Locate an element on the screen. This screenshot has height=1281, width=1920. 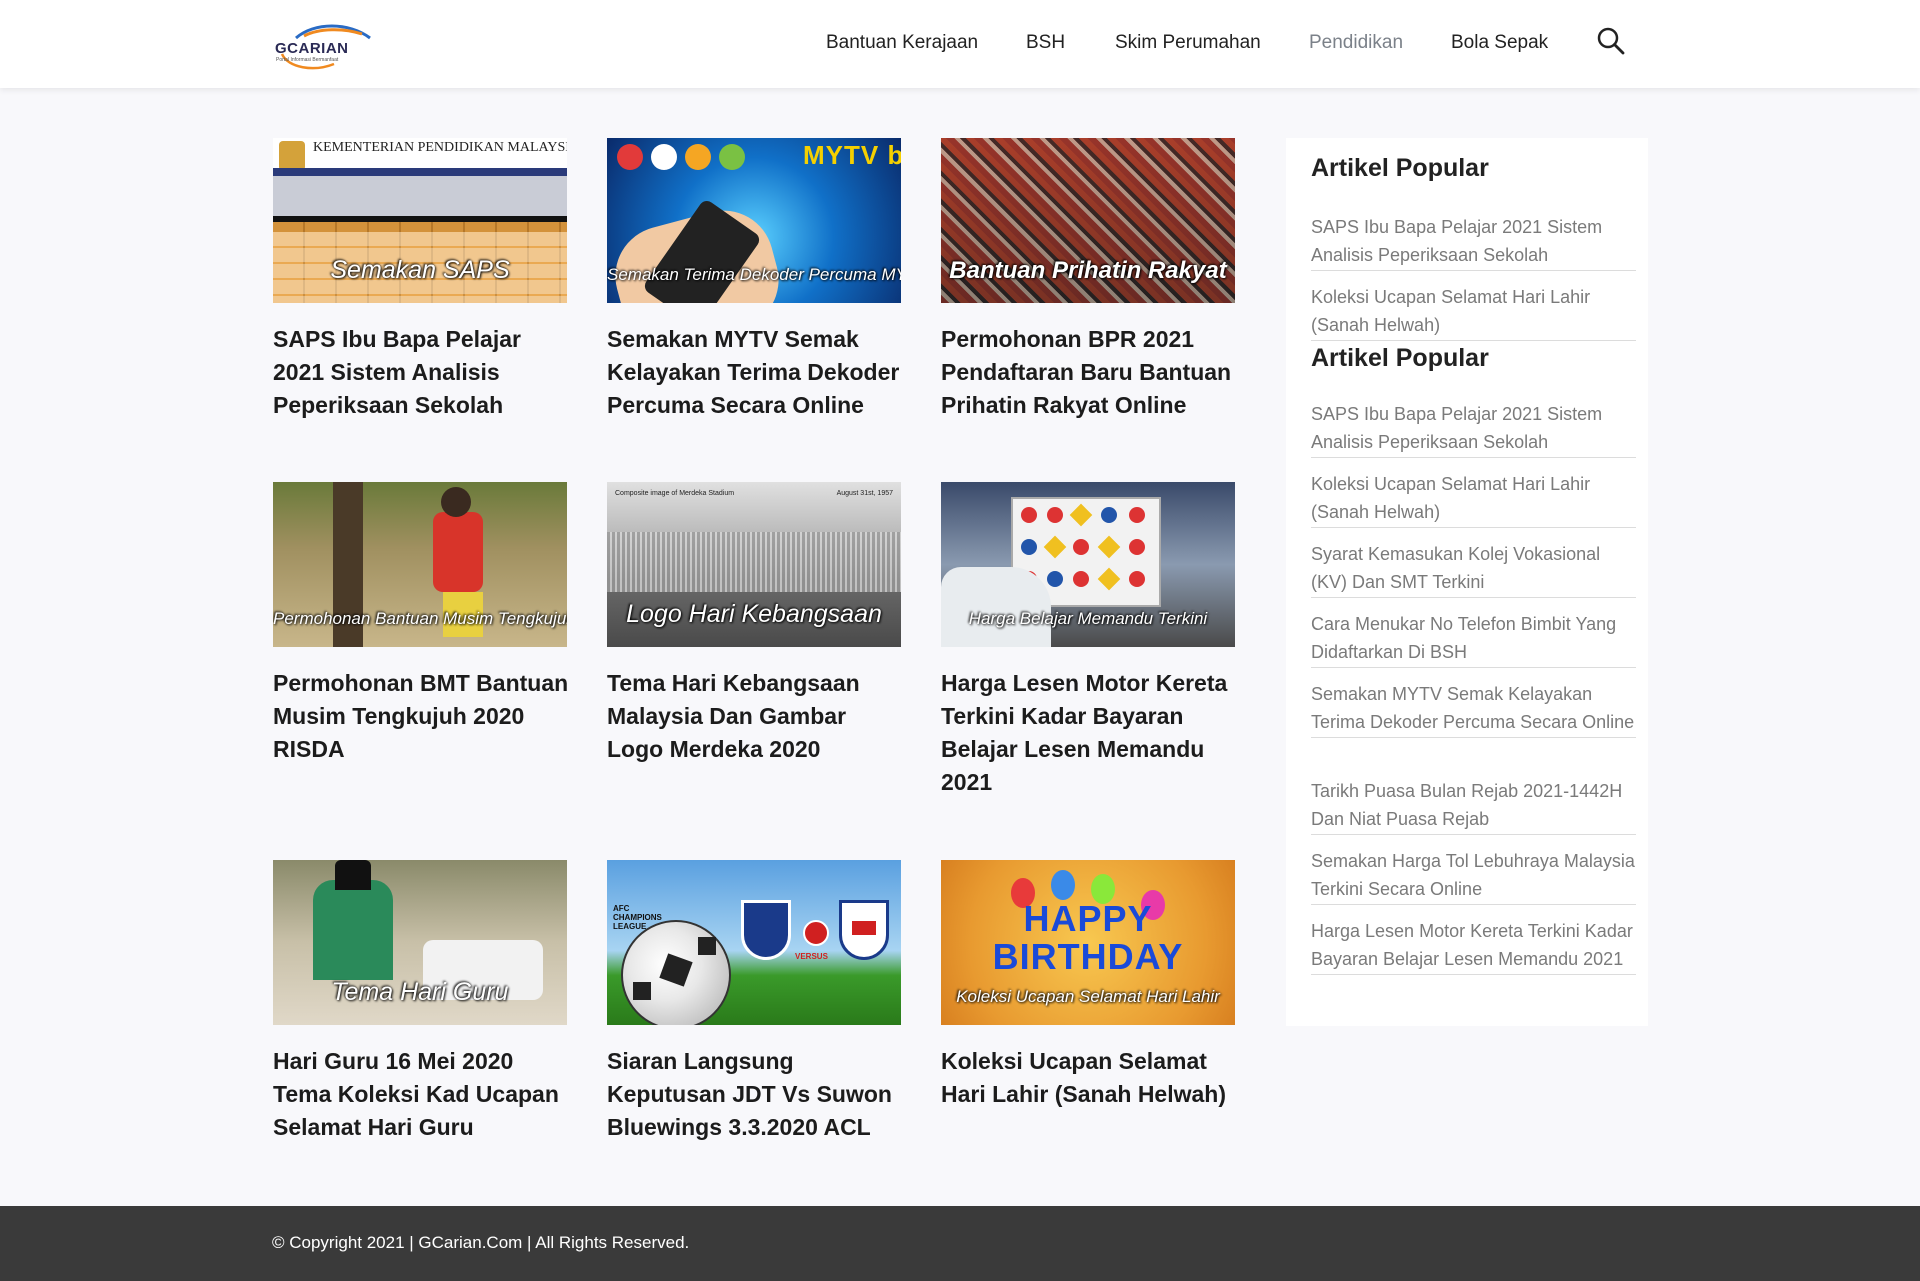
car-shape is located at coordinates (996, 607).